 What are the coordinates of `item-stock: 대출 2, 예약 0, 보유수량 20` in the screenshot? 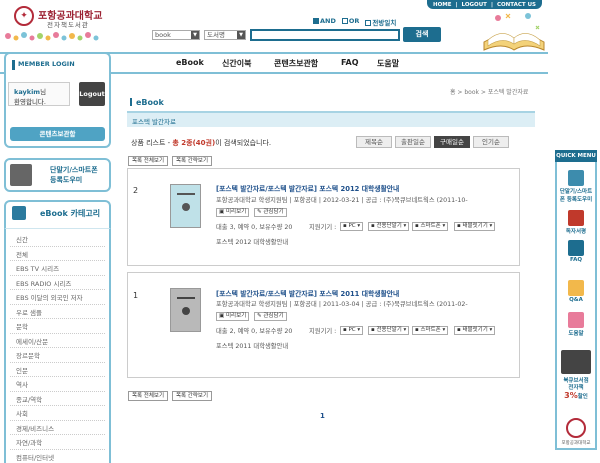 It's located at (254, 331).